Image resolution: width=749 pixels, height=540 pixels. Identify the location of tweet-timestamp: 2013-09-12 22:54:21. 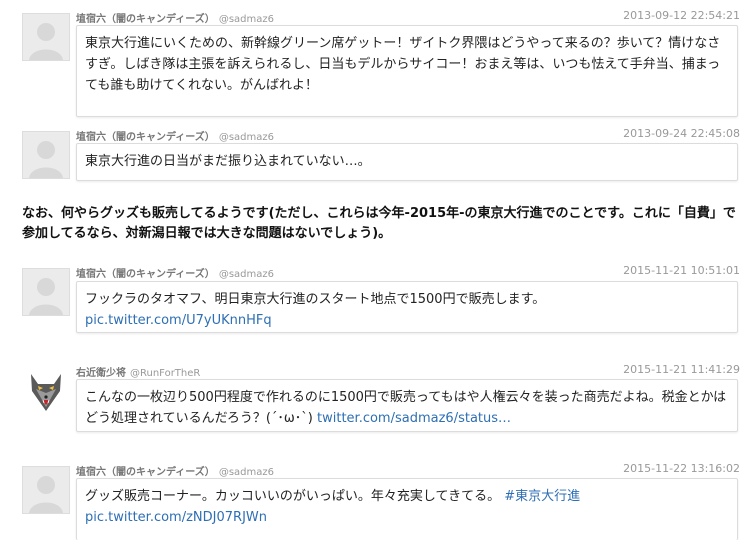
(681, 15).